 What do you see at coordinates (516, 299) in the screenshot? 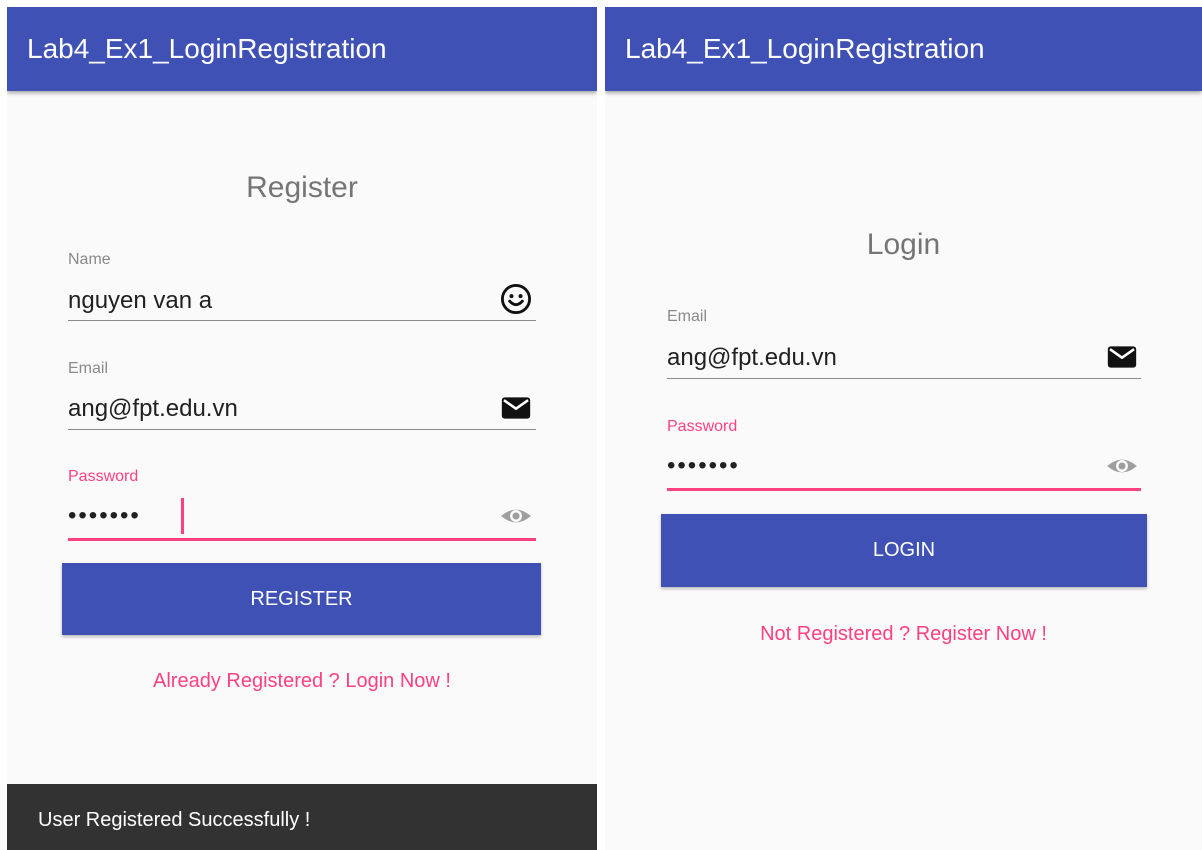
I see `smiley-face-icon` at bounding box center [516, 299].